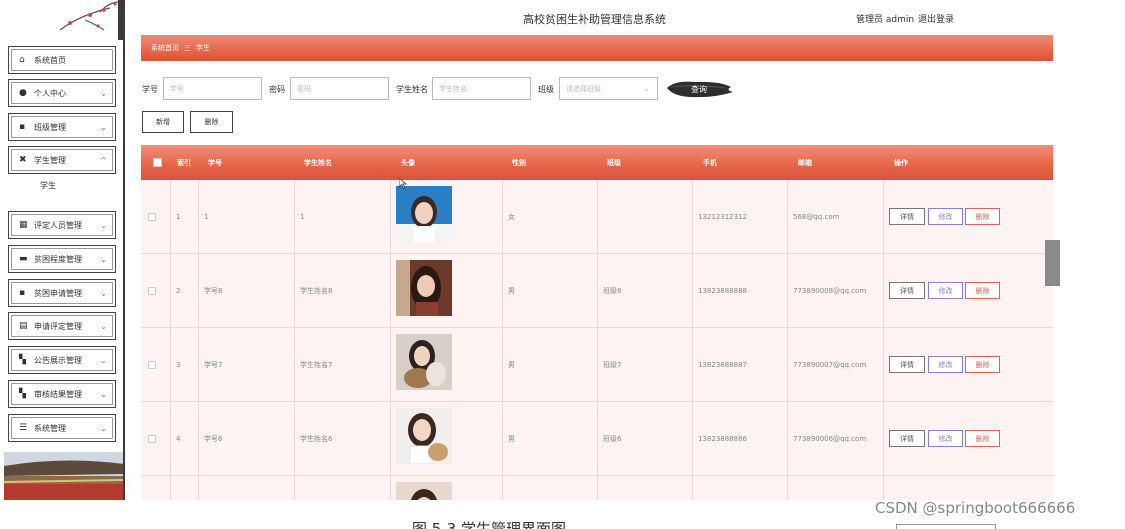 The image size is (1125, 529). Describe the element at coordinates (546, 89) in the screenshot. I see `class-label: 班级` at that location.